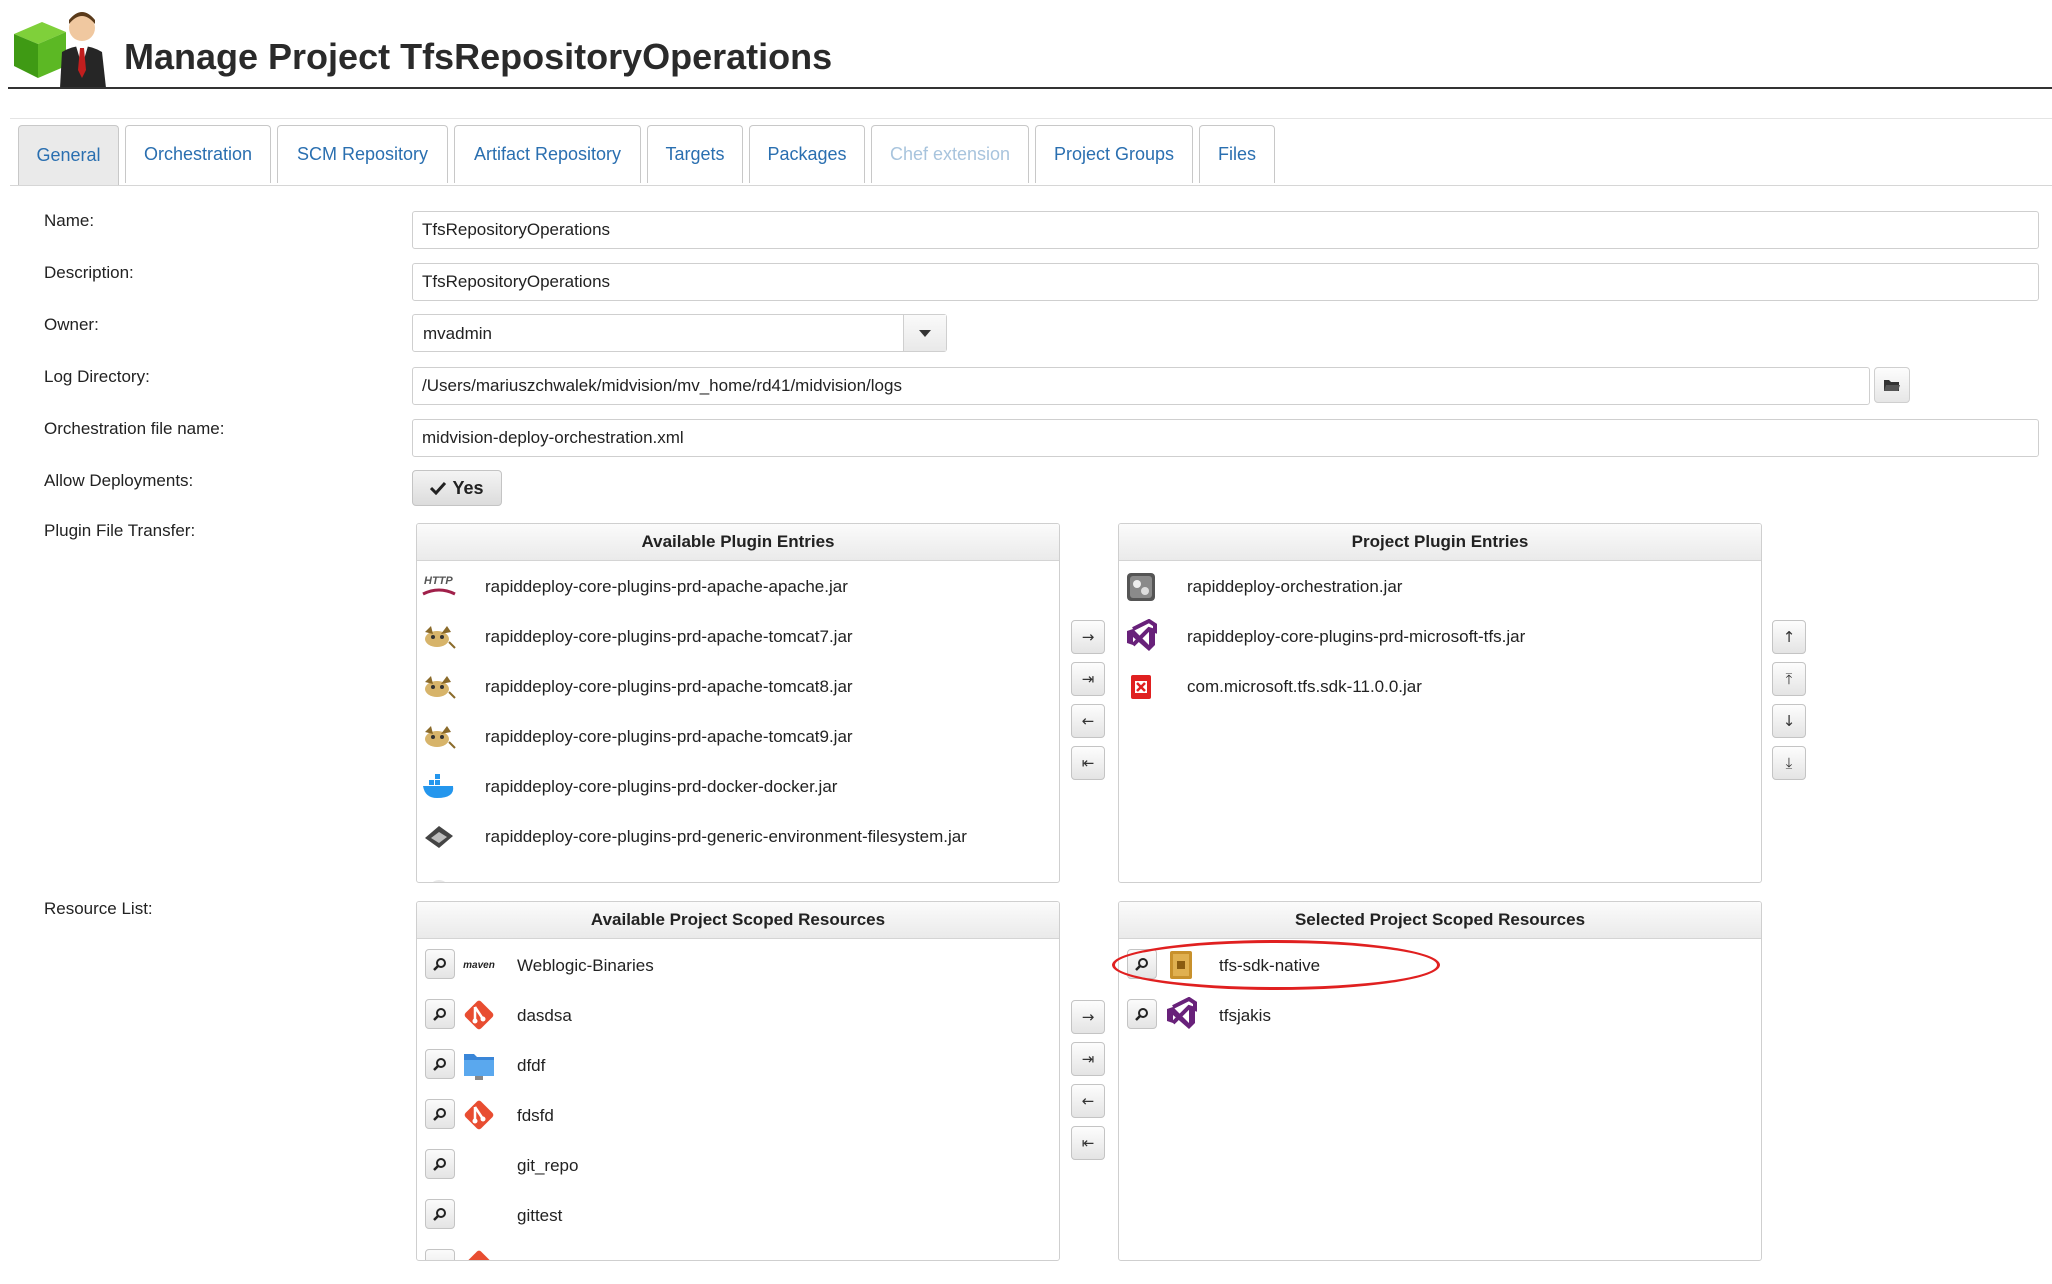 The image size is (2052, 1284). Describe the element at coordinates (738, 920) in the screenshot. I see `available-resources-title: Available Project Scoped Resources` at that location.